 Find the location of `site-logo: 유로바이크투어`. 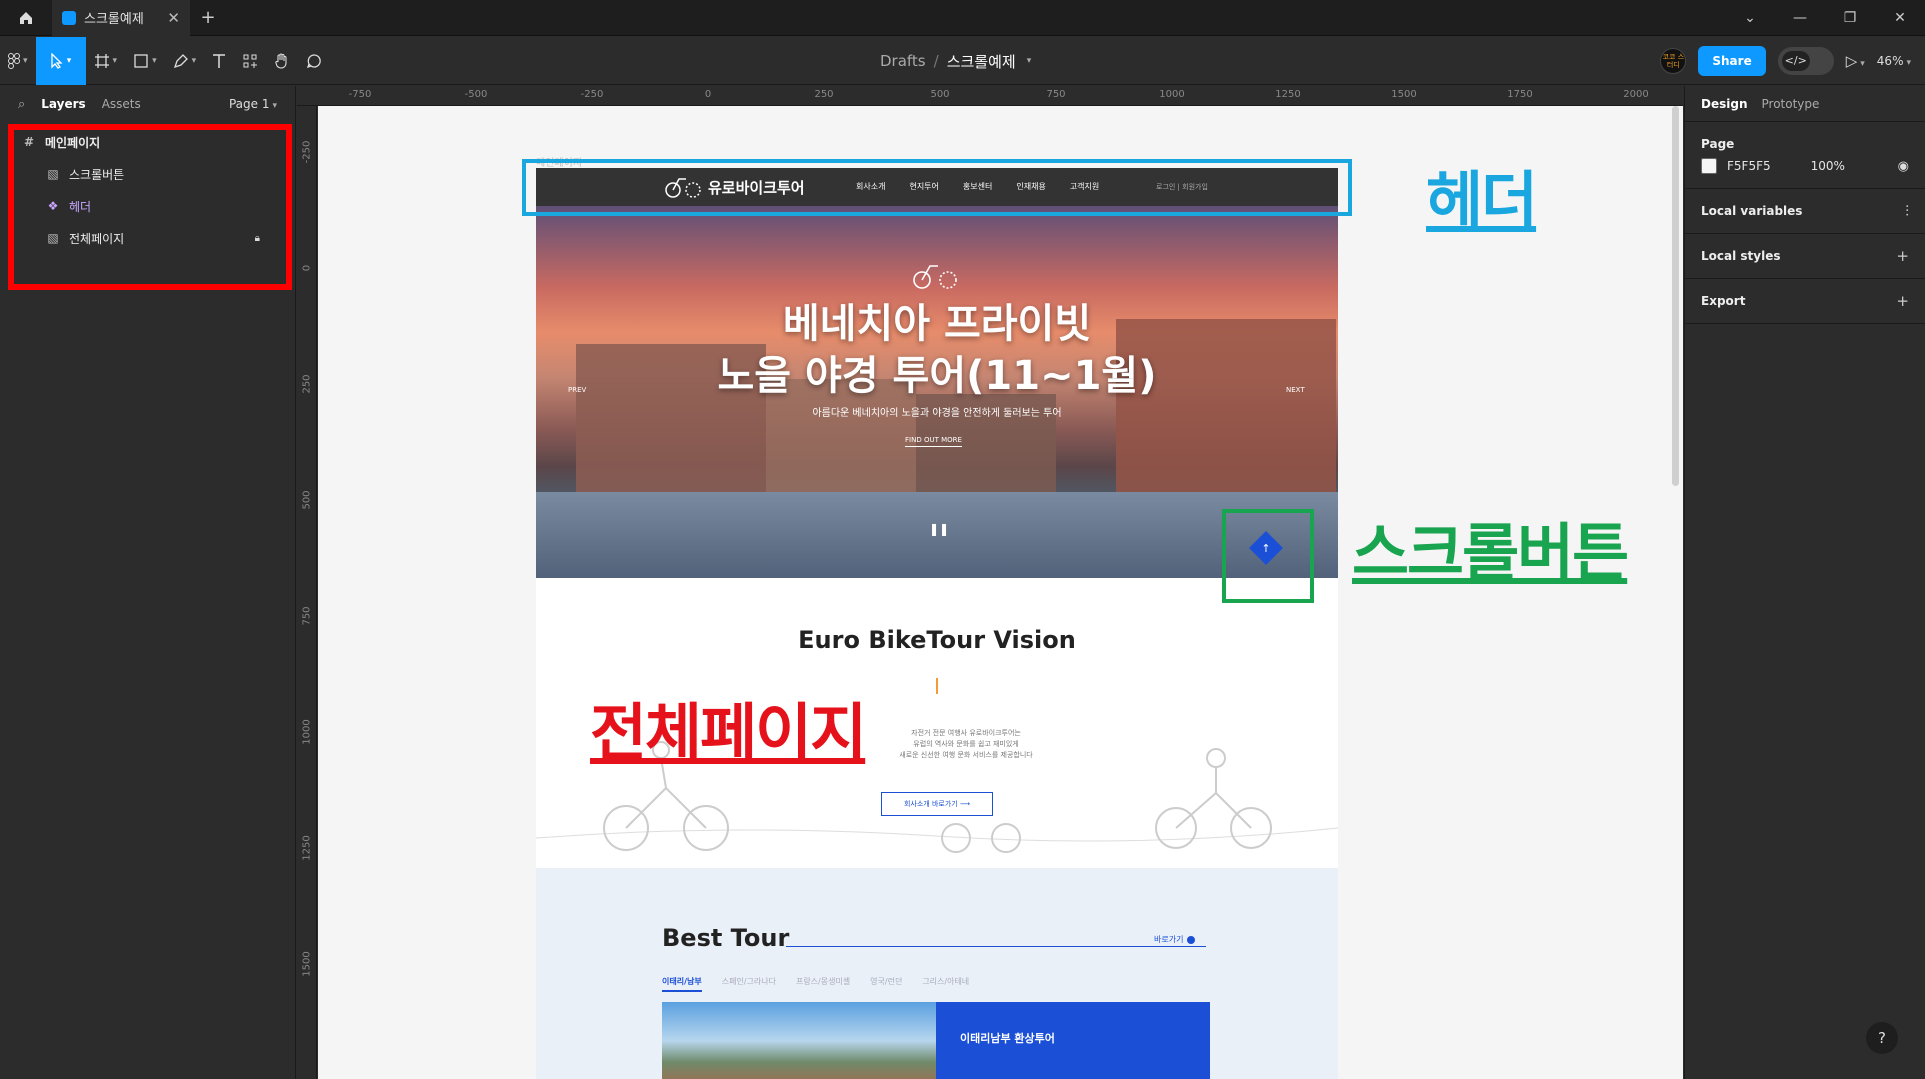

site-logo: 유로바이크투어 is located at coordinates (734, 187).